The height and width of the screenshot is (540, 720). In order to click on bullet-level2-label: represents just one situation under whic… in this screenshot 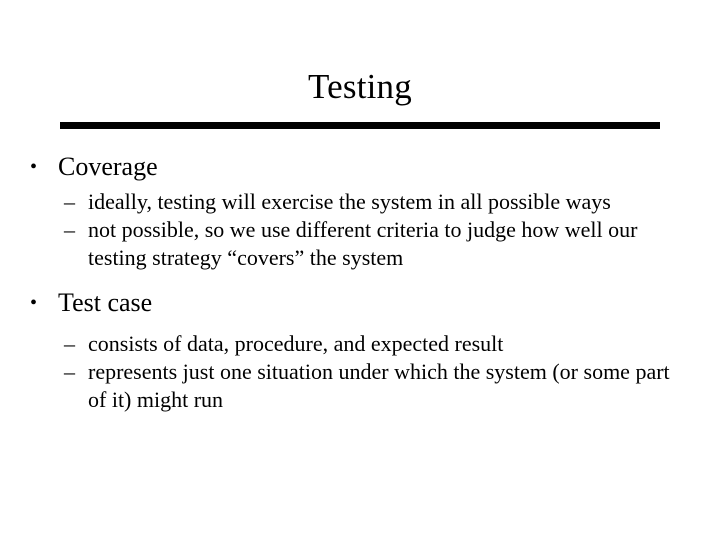, I will do `click(379, 385)`.